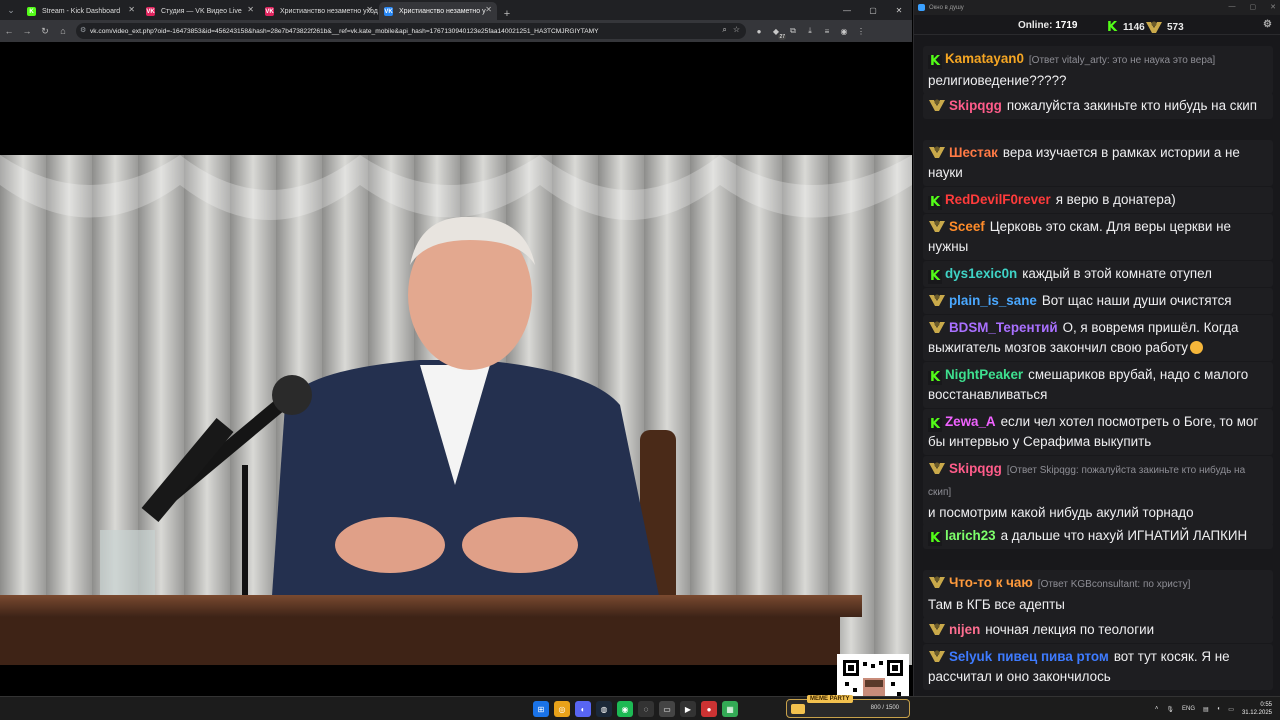 The image size is (1280, 720). Describe the element at coordinates (1170, 709) in the screenshot. I see `microphone-icon: 🎙` at that location.